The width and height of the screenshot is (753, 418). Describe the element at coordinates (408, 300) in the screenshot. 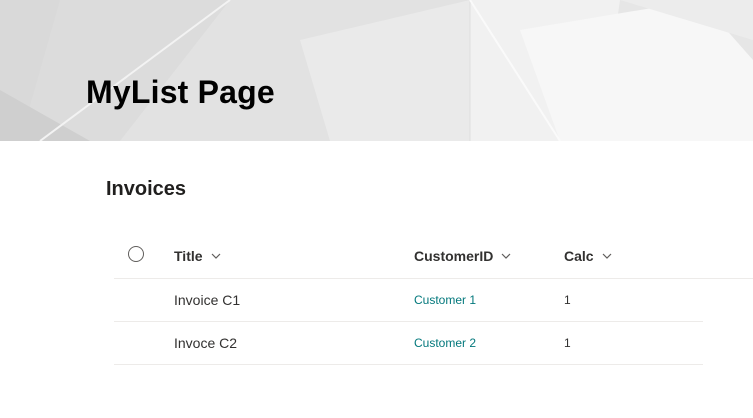

I see `list-row: Invoice C1 Customer 1 1` at that location.